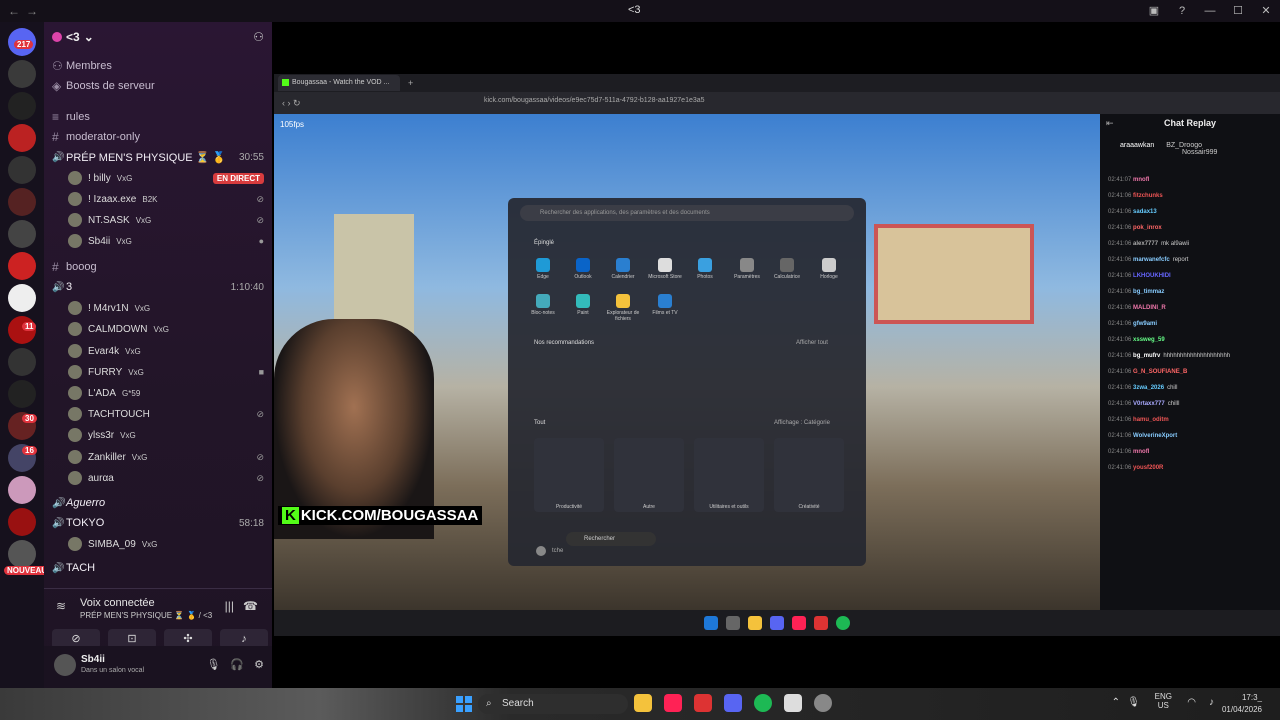 This screenshot has height=720, width=1280. Describe the element at coordinates (166, 457) in the screenshot. I see `voice-member: Zankiller VxG ⊘` at that location.